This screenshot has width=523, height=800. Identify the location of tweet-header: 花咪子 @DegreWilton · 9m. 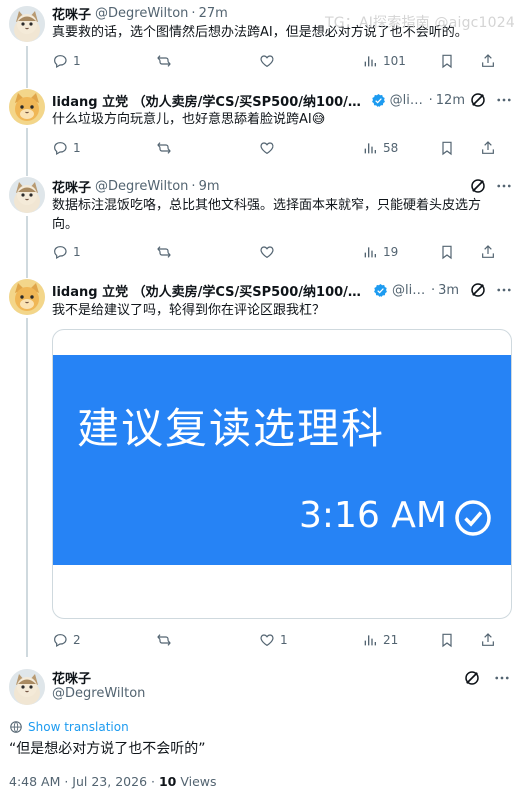
(282, 186).